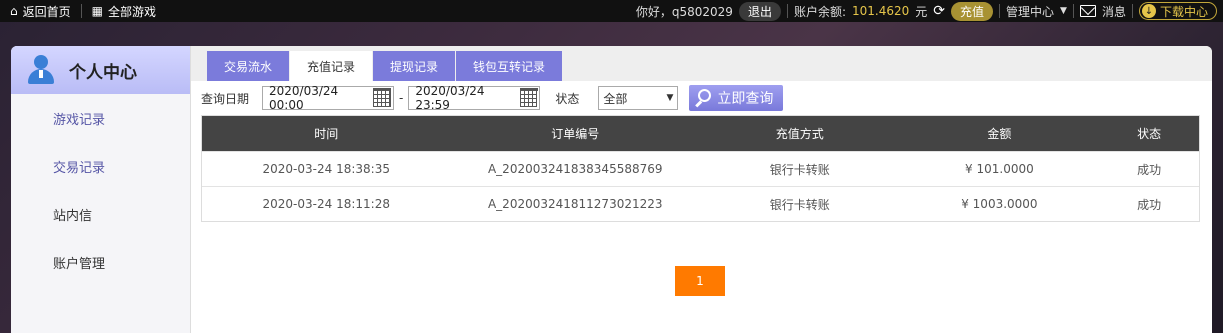 The width and height of the screenshot is (1223, 333). I want to click on download-center-button: ↓ 下载中心, so click(1177, 11).